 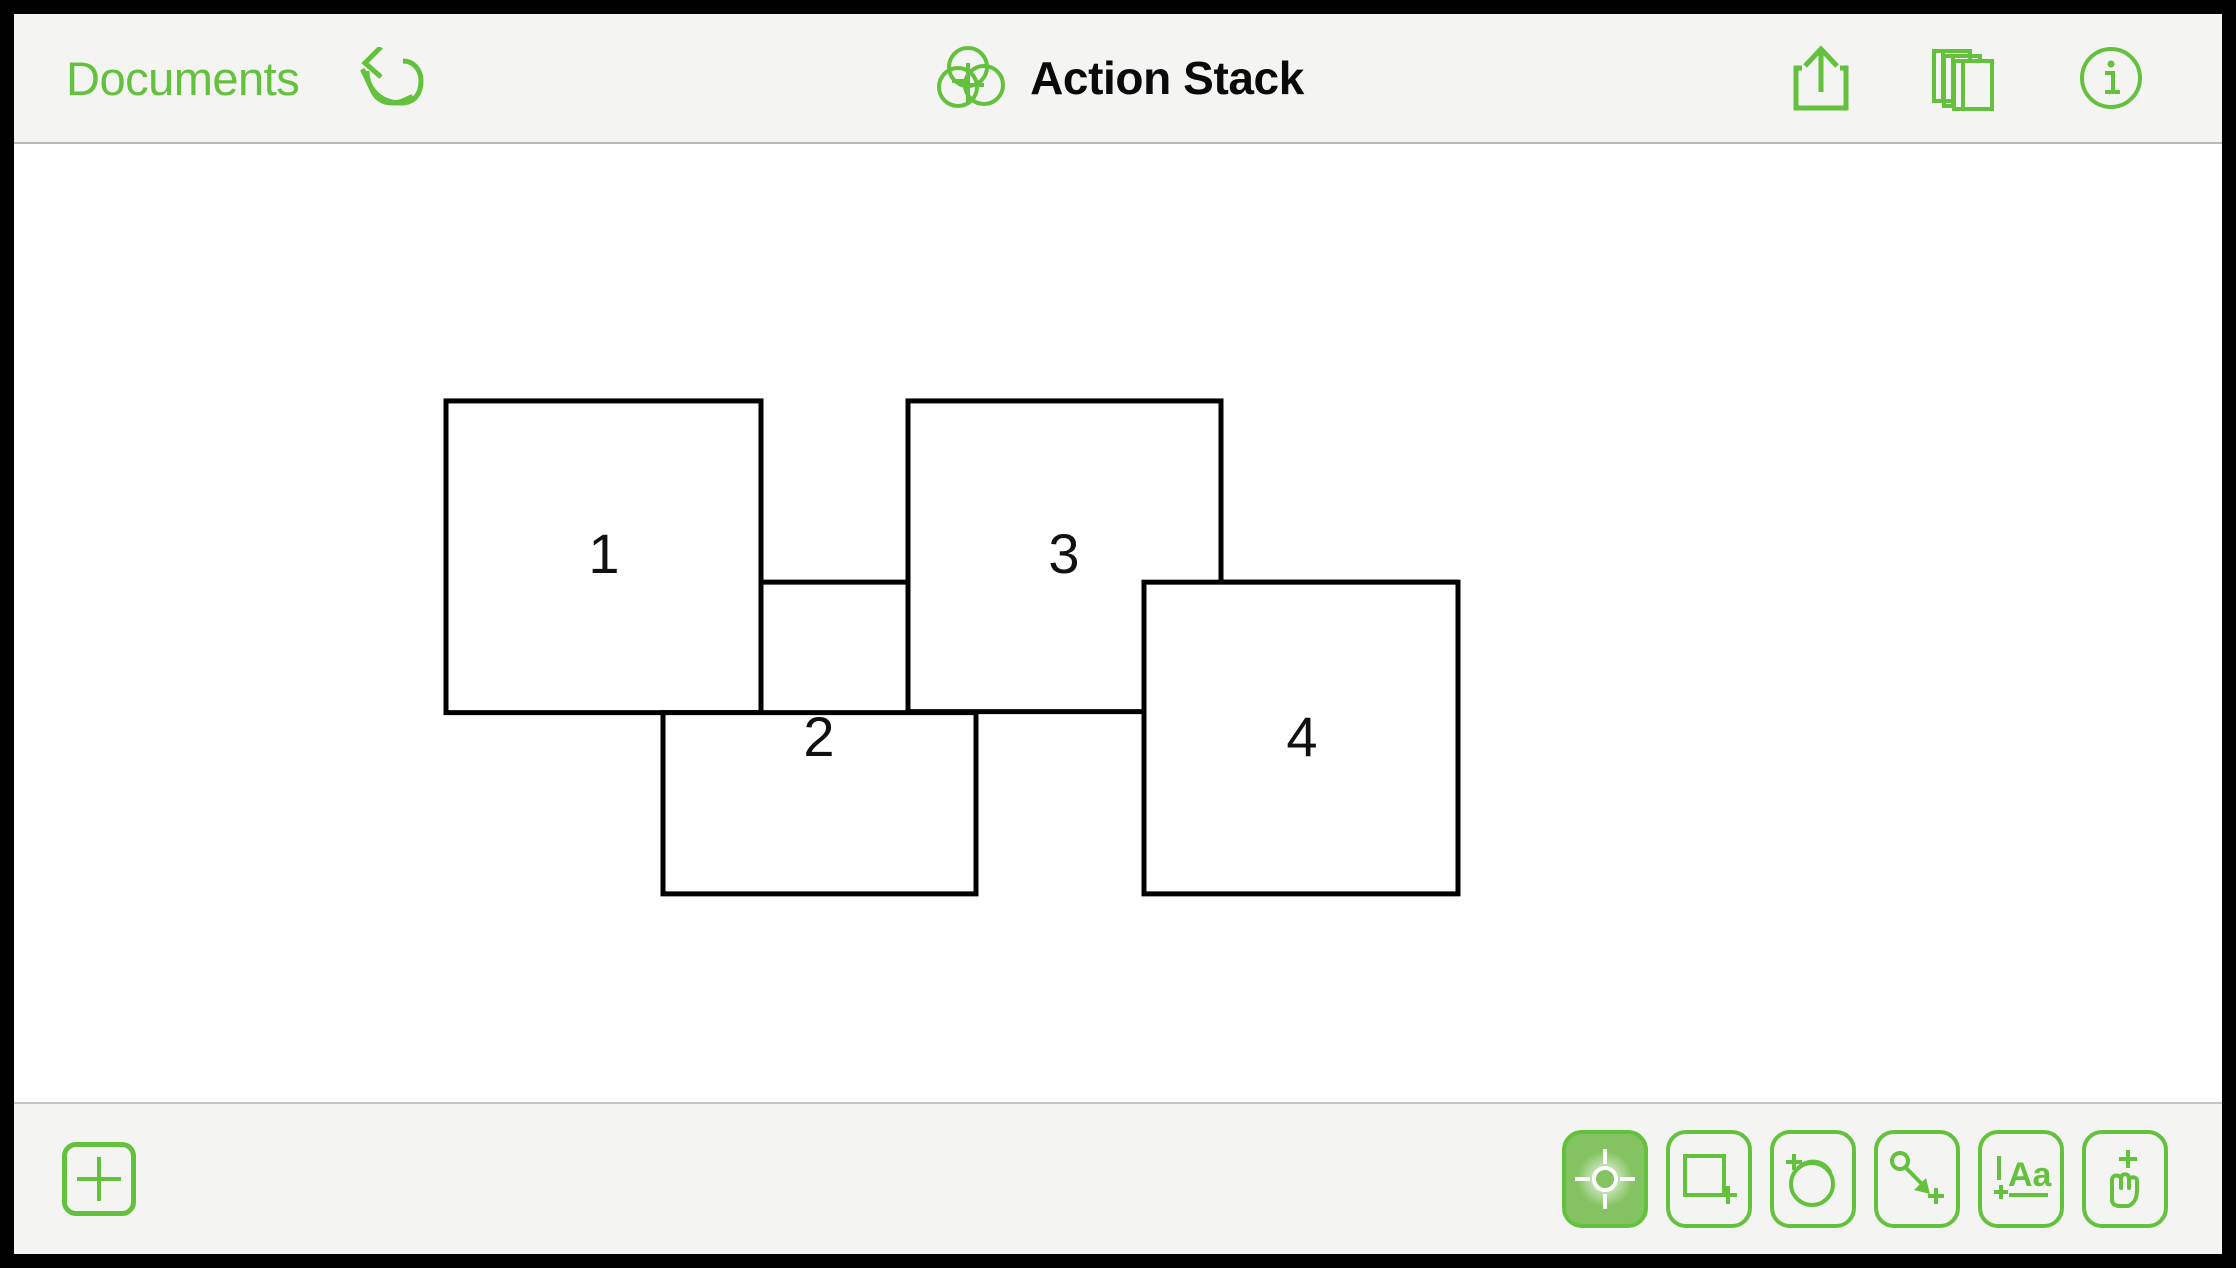 I want to click on shape-label-2: 2, so click(x=818, y=736).